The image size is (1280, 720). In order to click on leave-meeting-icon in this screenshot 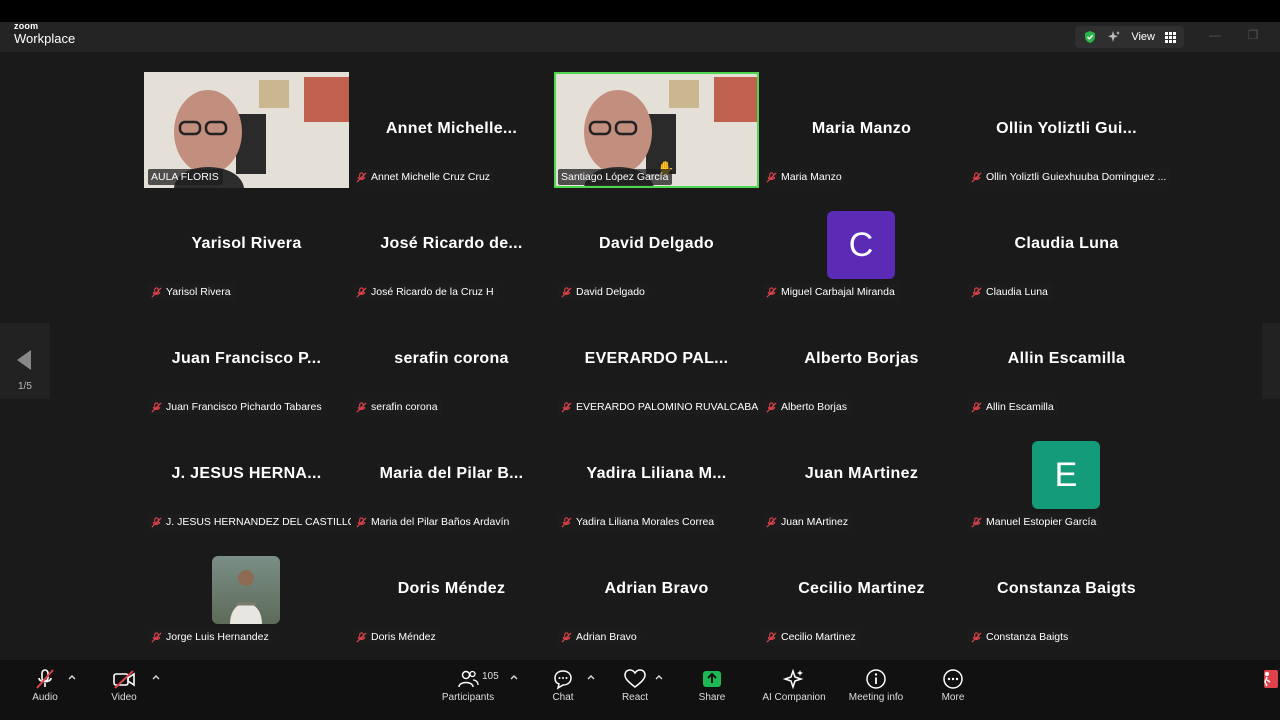, I will do `click(1268, 679)`.